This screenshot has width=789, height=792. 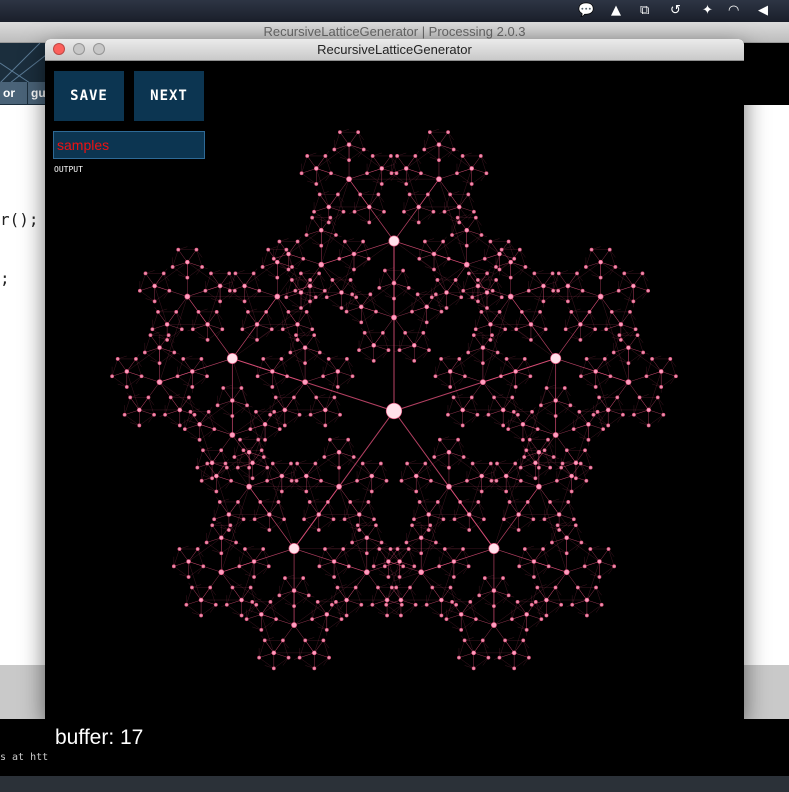 I want to click on ide-bottom-bar, so click(x=394, y=784).